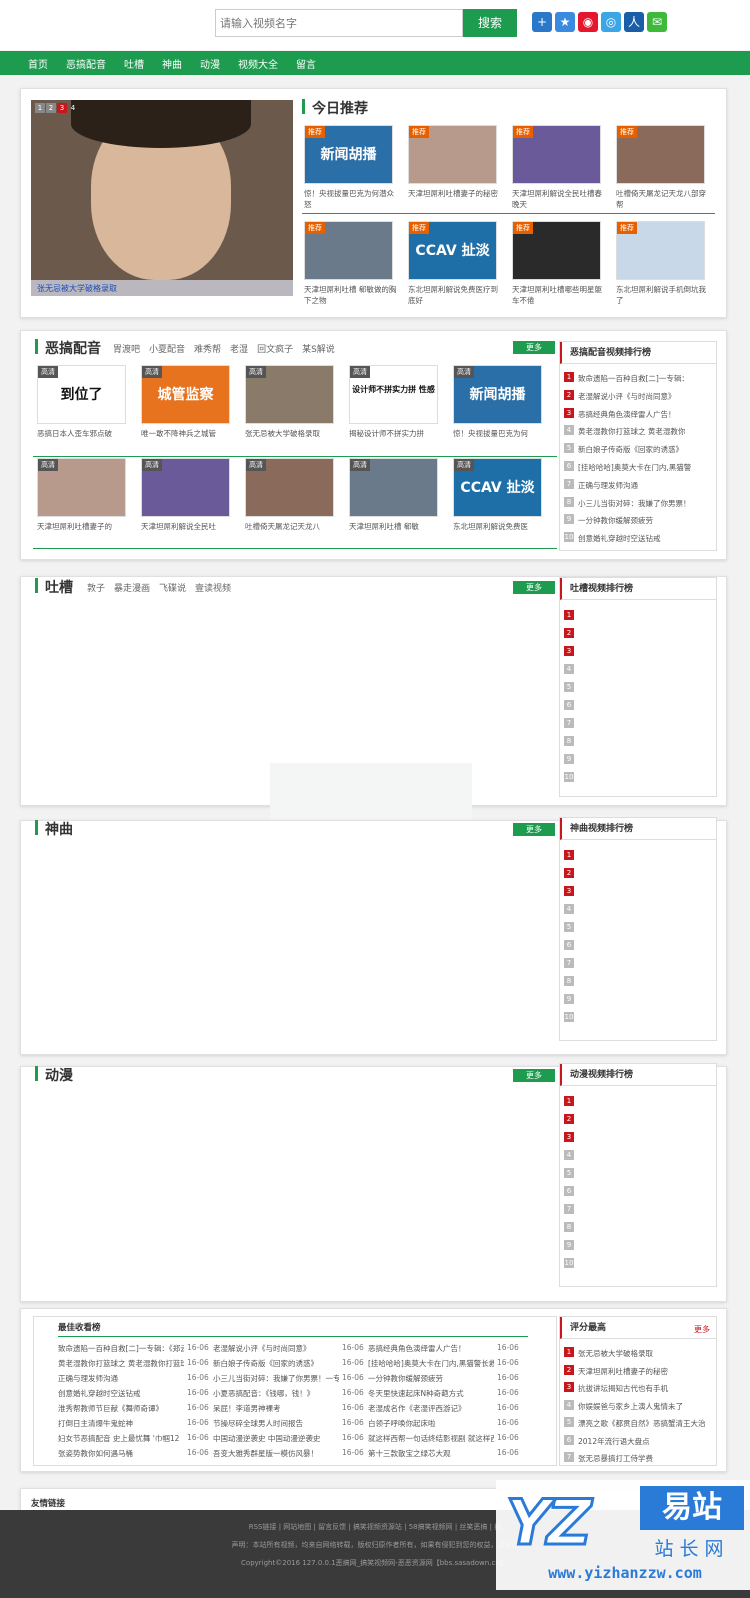 The width and height of the screenshot is (750, 1598). What do you see at coordinates (645, 1441) in the screenshot?
I see `score-item-6: 2012年流行语大盘点` at bounding box center [645, 1441].